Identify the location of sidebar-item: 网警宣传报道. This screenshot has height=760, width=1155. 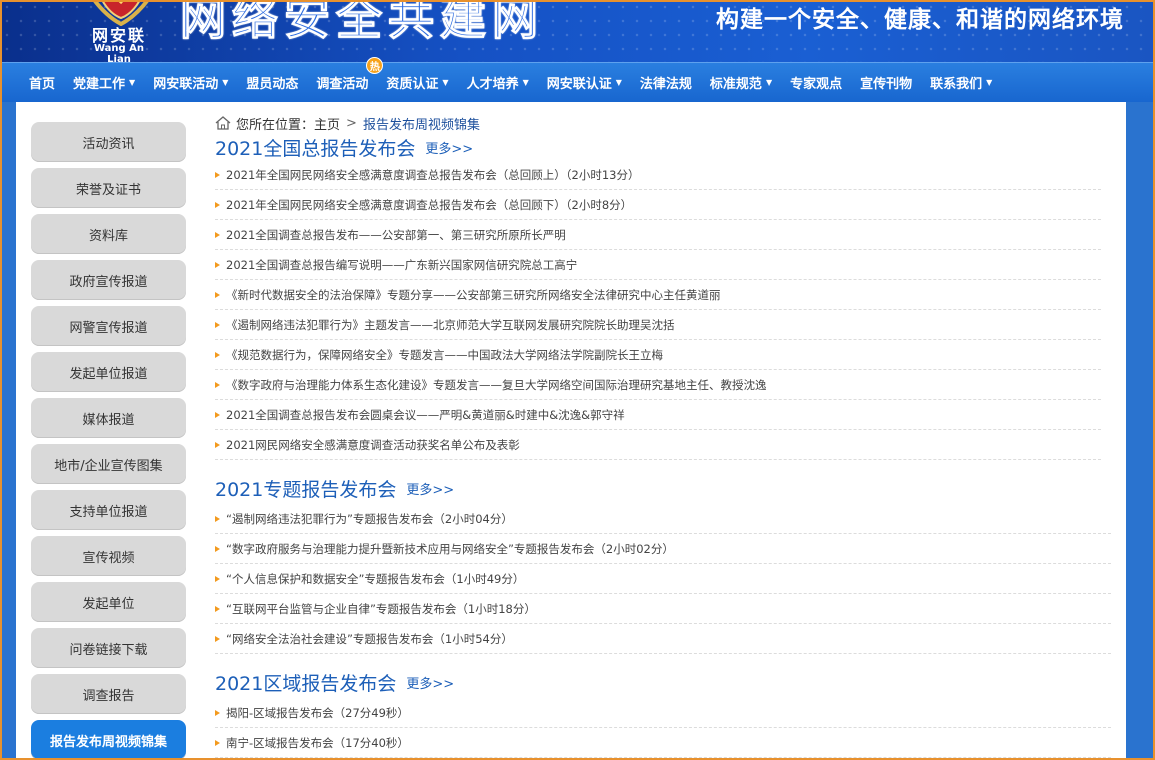
(108, 326).